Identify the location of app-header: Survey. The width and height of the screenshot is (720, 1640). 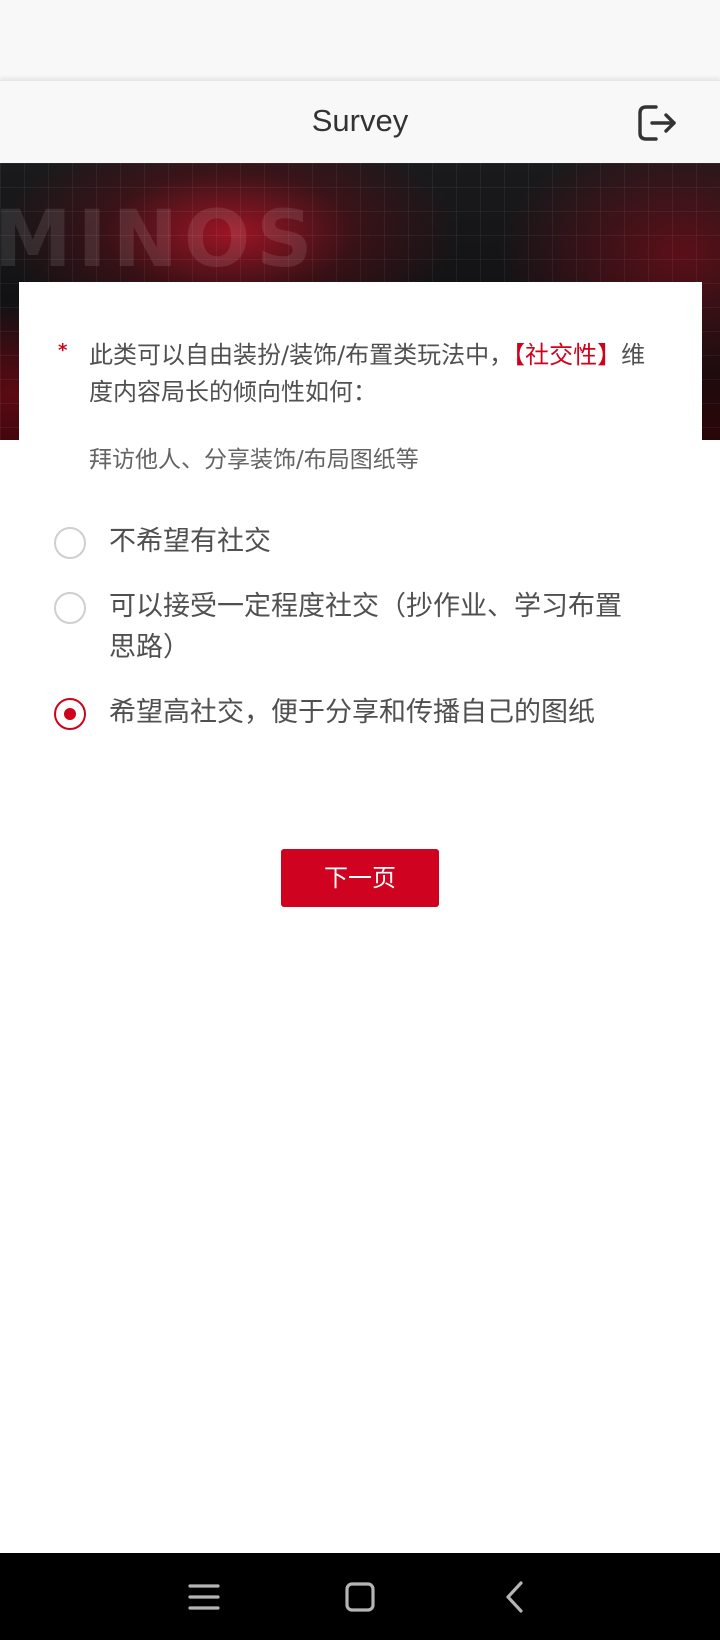
(360, 121).